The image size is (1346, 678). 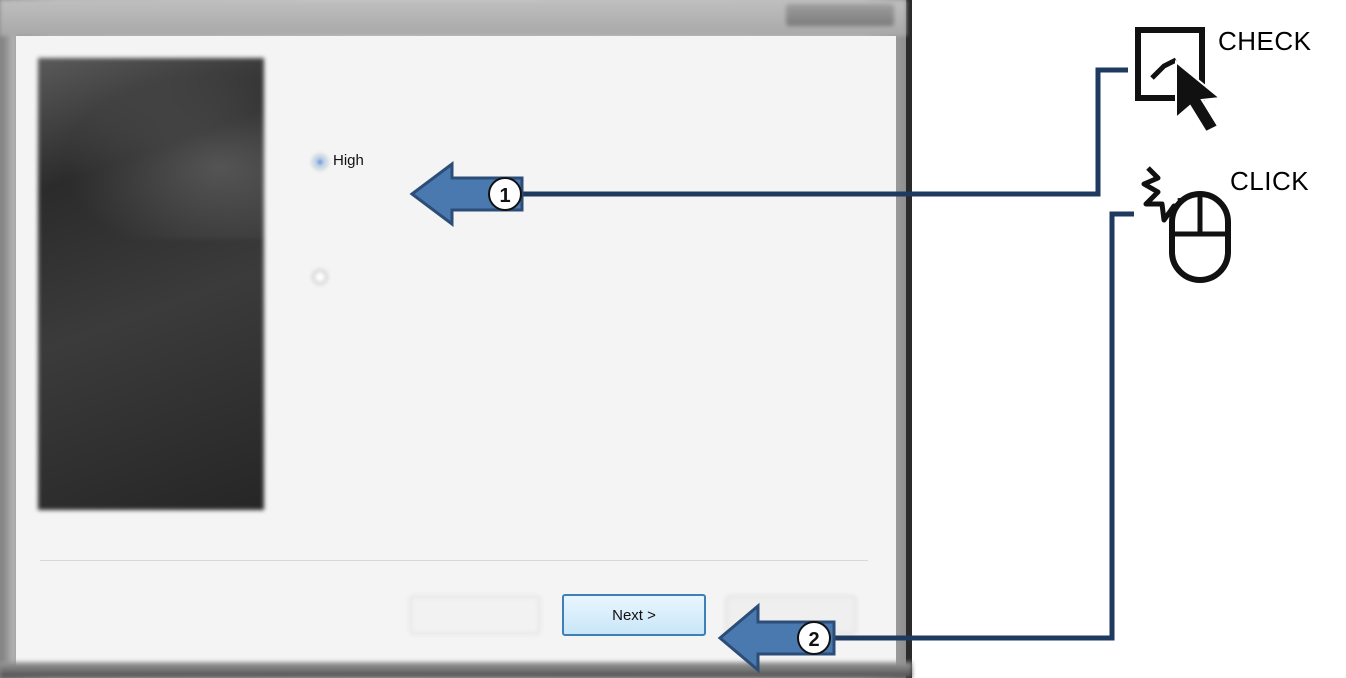 I want to click on radio-label-high: High, so click(x=348, y=160).